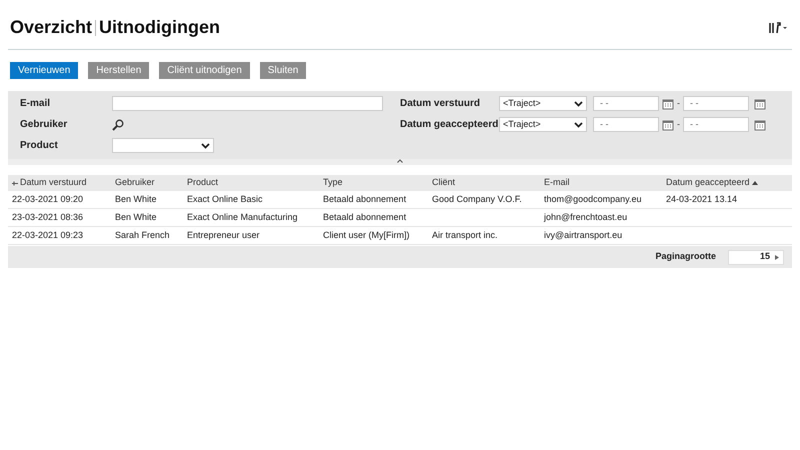 The image size is (800, 450). Describe the element at coordinates (685, 257) in the screenshot. I see `field-label: Paginagrootte` at that location.